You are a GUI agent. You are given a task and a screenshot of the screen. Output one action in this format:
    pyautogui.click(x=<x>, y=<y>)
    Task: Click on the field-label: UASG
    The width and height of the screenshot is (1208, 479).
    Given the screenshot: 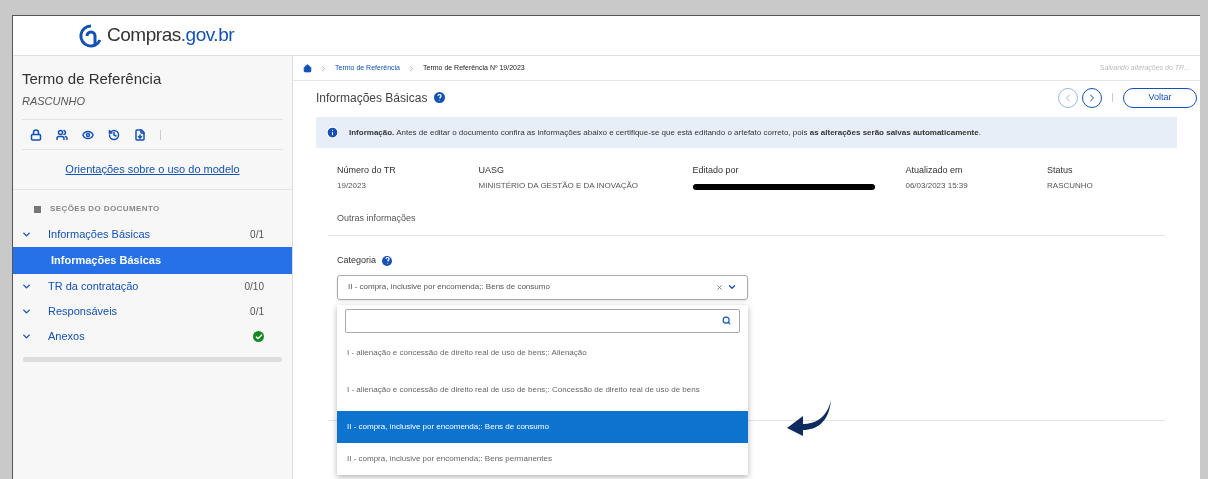 What is the action you would take?
    pyautogui.click(x=492, y=170)
    